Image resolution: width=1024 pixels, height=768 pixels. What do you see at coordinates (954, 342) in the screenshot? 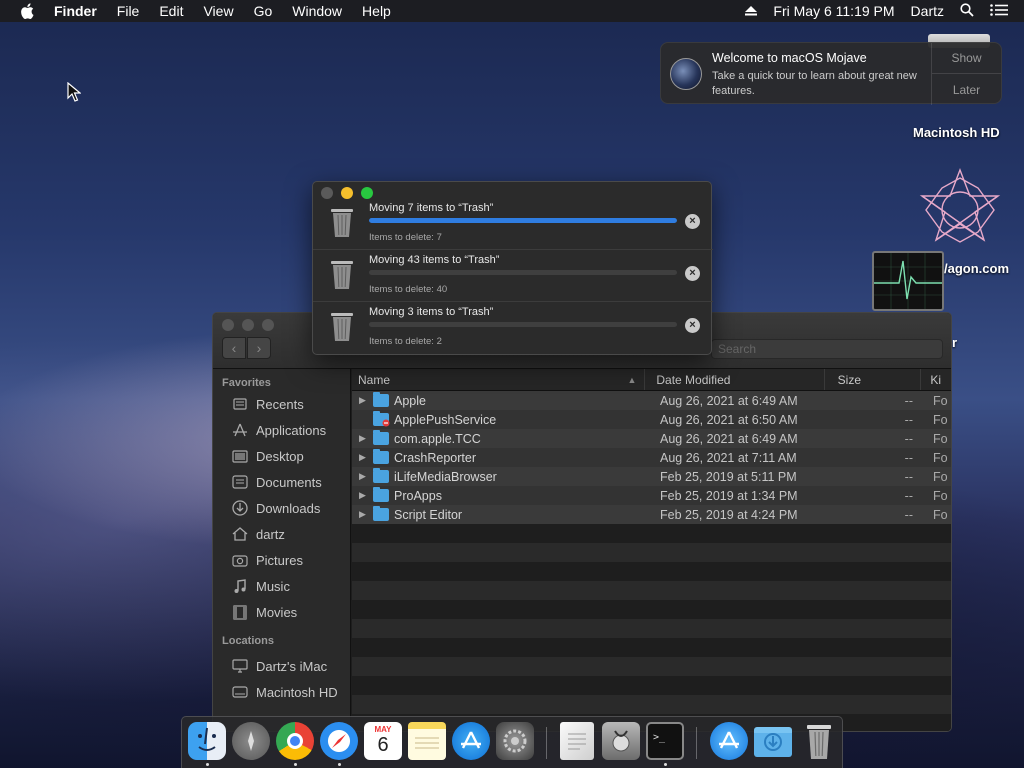
I see `desktop-icon-label-monitor: r` at bounding box center [954, 342].